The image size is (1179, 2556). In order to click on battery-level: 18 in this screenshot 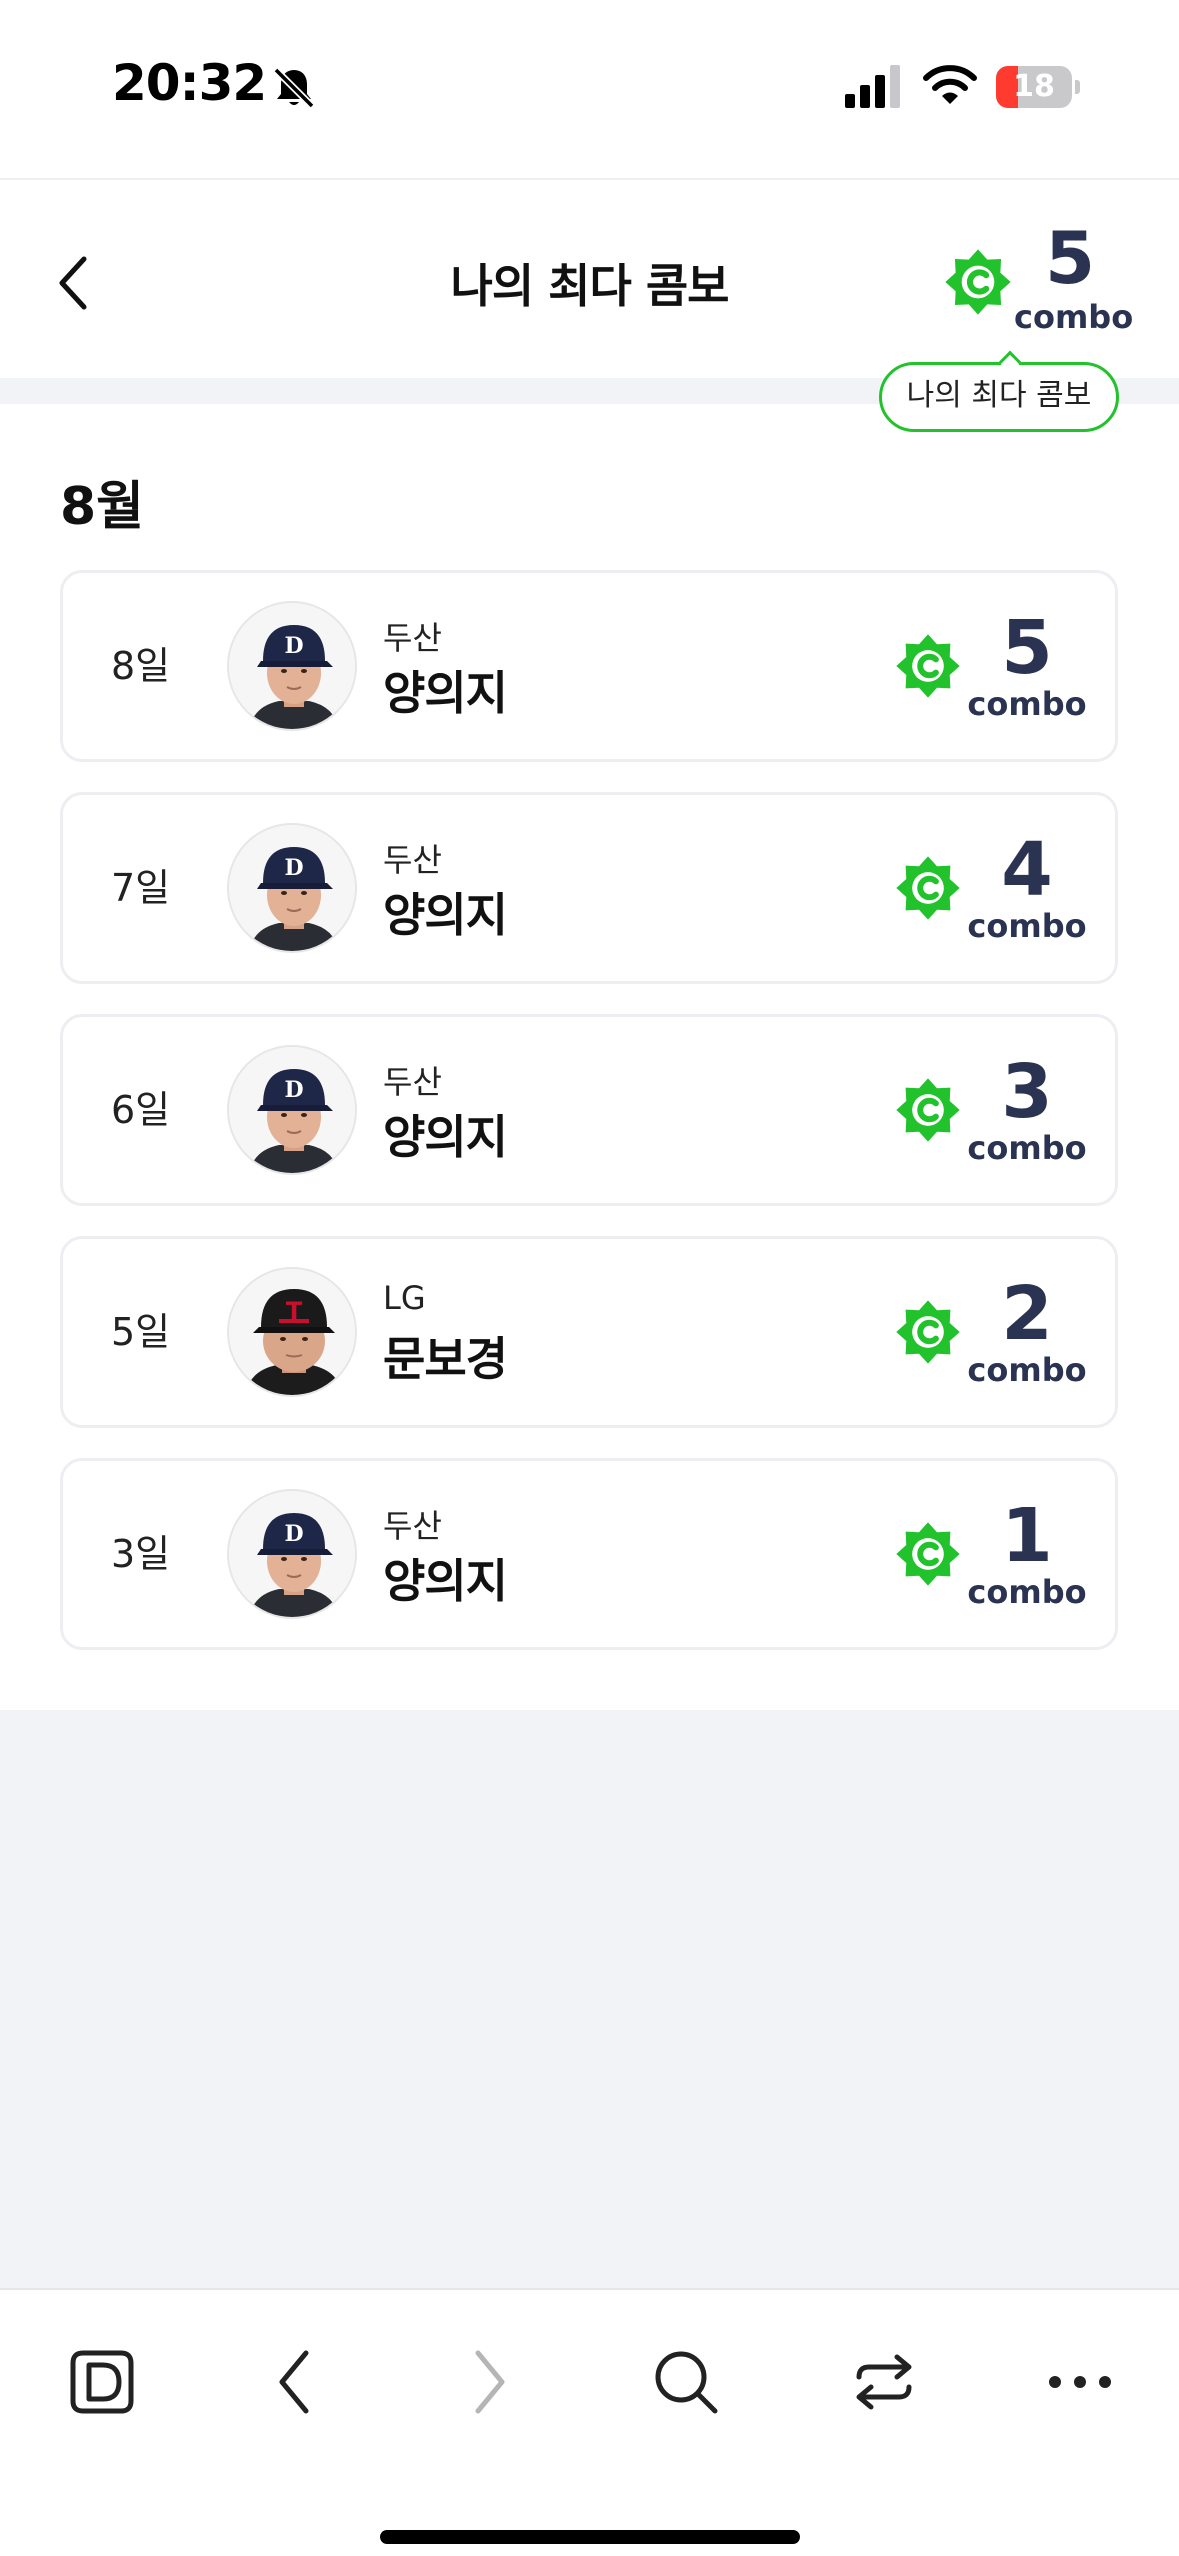, I will do `click(1034, 86)`.